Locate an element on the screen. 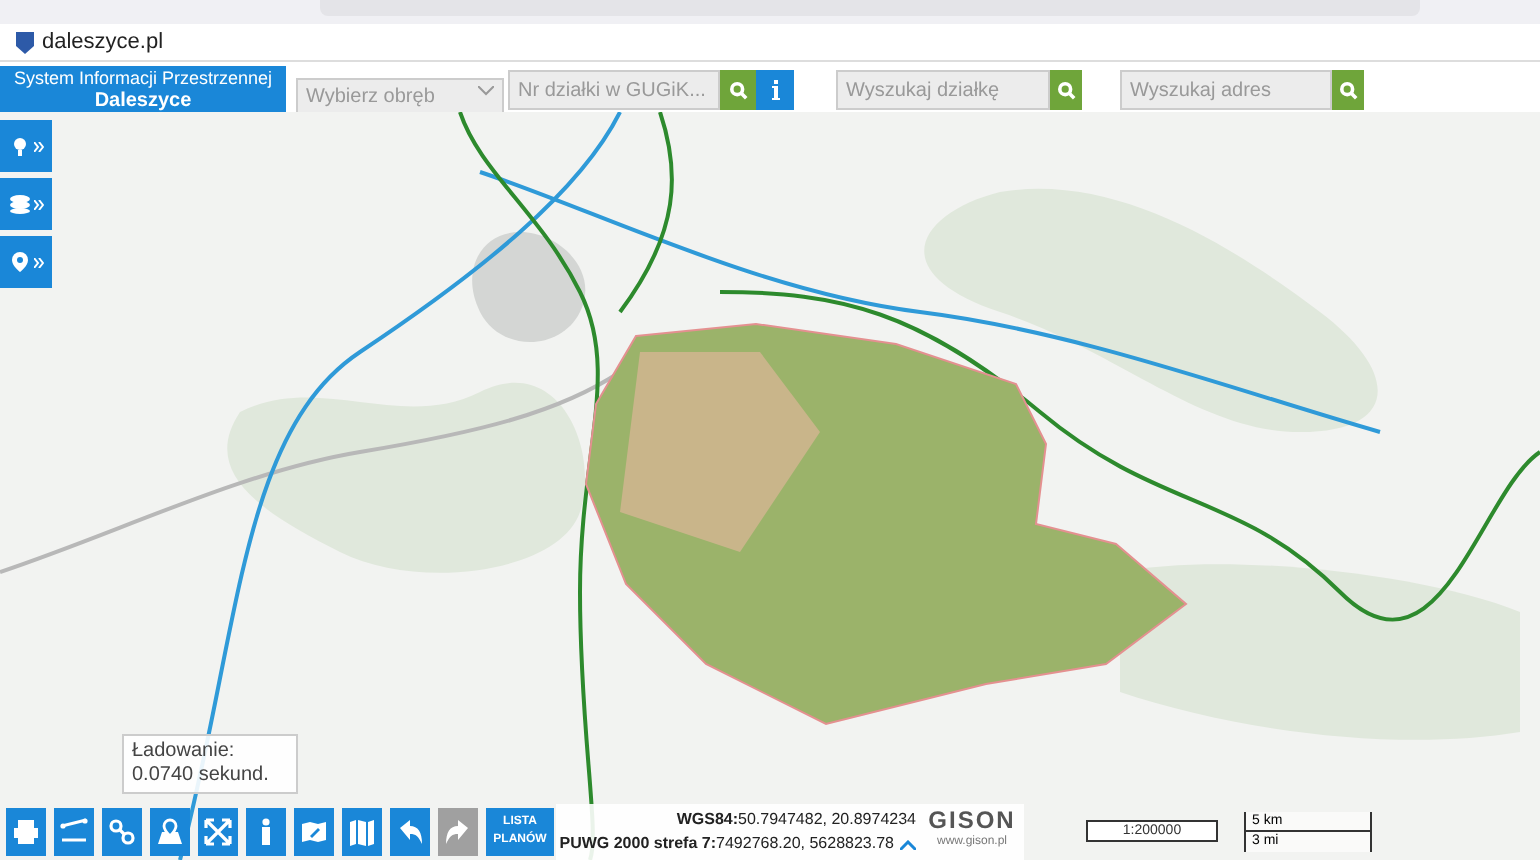 The width and height of the screenshot is (1540, 860). print-tool-button is located at coordinates (26, 832).